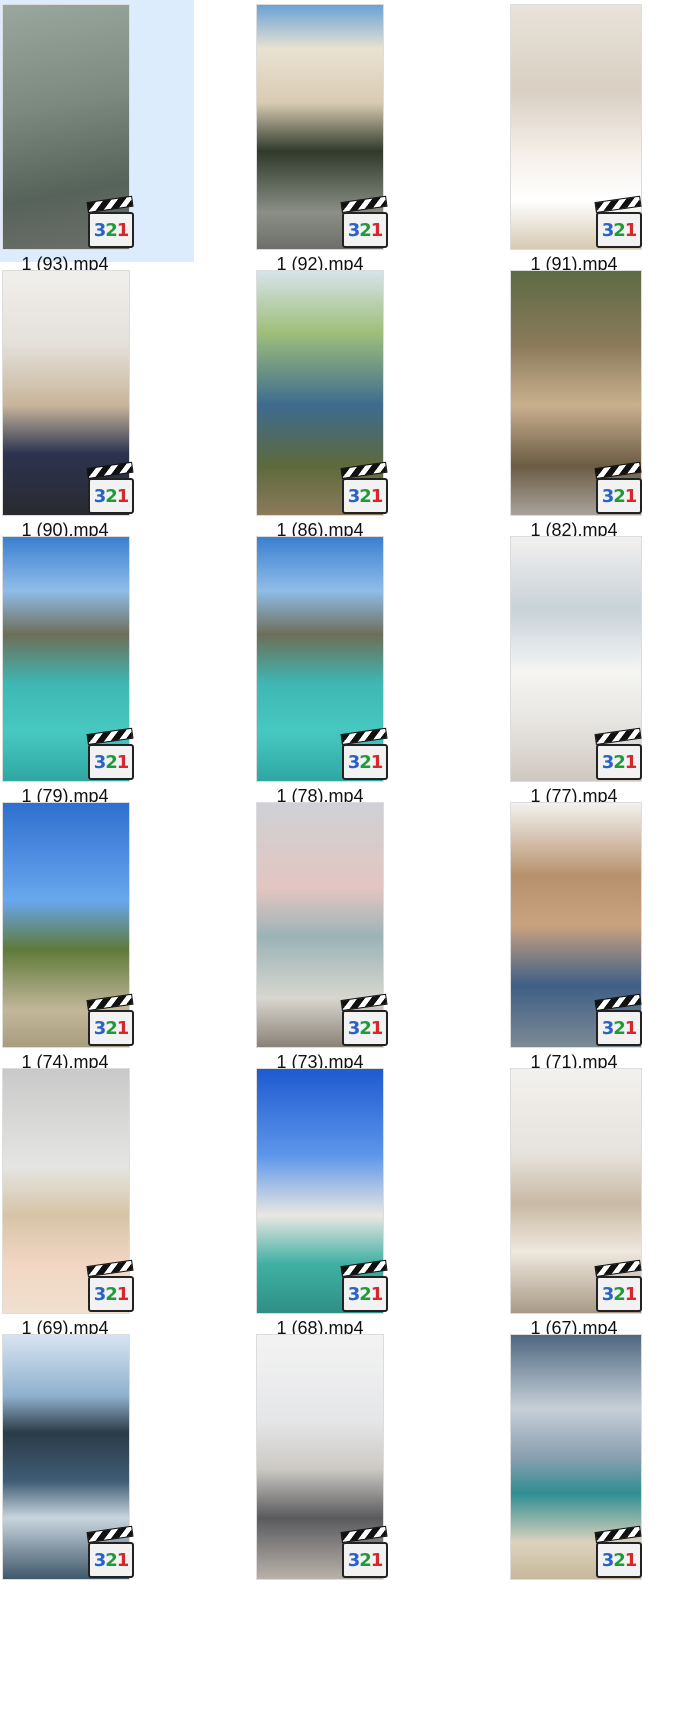  I want to click on file-item: 3211 (92).mp4, so click(359, 142).